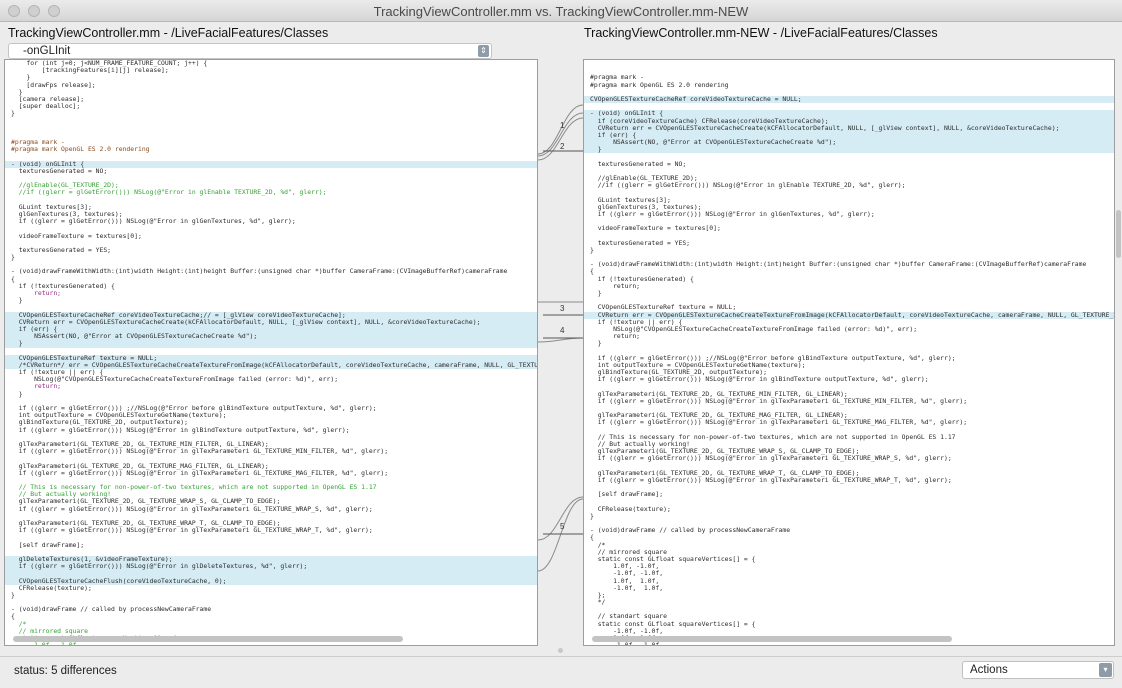 Image resolution: width=1122 pixels, height=688 pixels. What do you see at coordinates (1038, 670) in the screenshot?
I see `actions-popup: Actions ▾` at bounding box center [1038, 670].